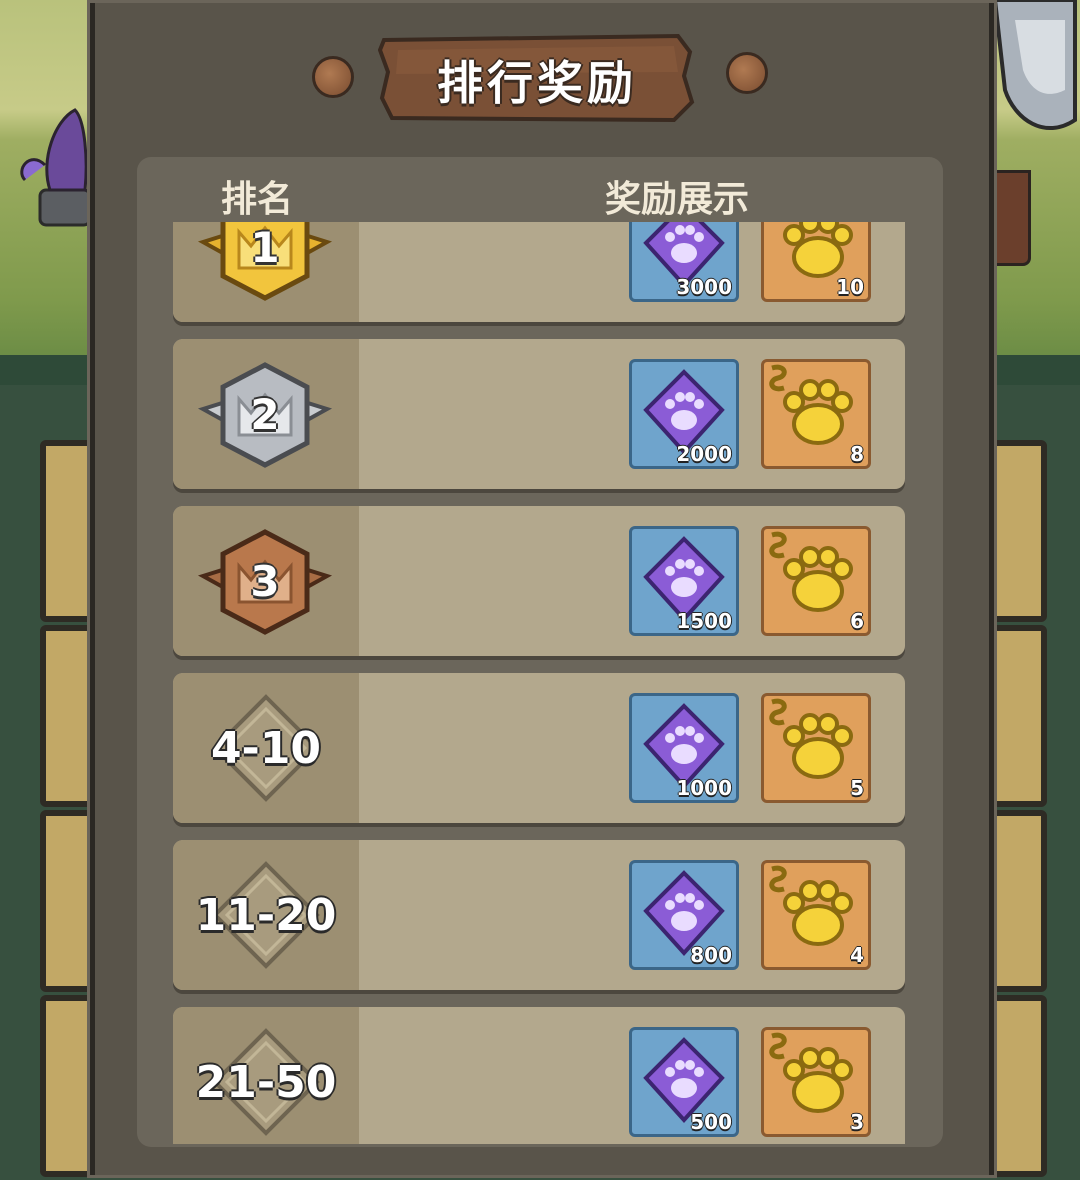  I want to click on header-rank-label: 排名, so click(256, 199).